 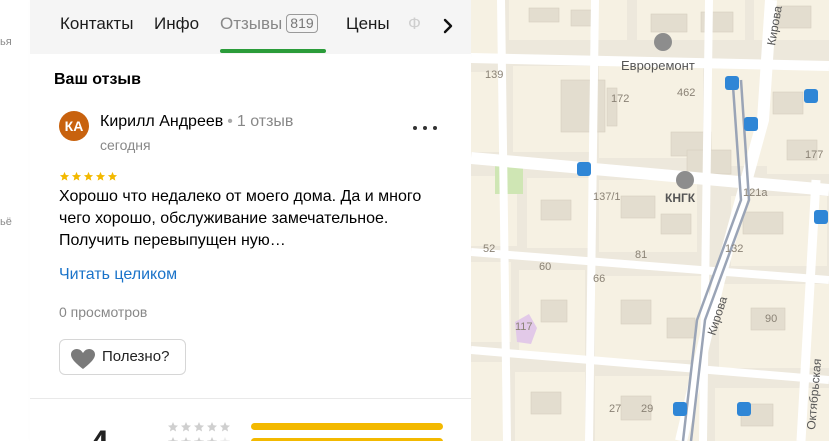 What do you see at coordinates (494, 75) in the screenshot?
I see `map-house-number: 139` at bounding box center [494, 75].